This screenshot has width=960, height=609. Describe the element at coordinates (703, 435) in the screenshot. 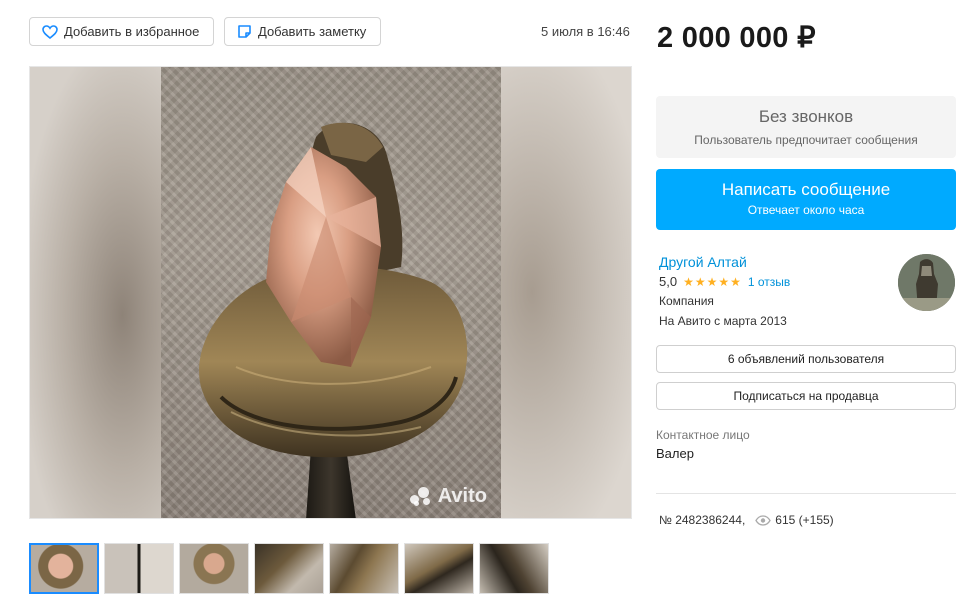

I see `contact-person-label: Контактное лицо` at that location.